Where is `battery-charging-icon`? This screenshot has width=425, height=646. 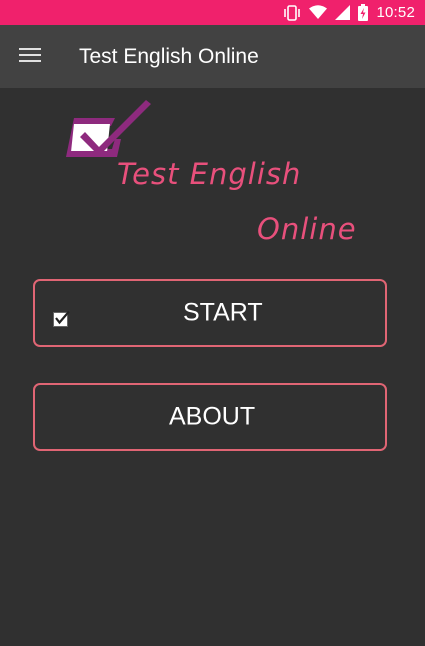 battery-charging-icon is located at coordinates (363, 12).